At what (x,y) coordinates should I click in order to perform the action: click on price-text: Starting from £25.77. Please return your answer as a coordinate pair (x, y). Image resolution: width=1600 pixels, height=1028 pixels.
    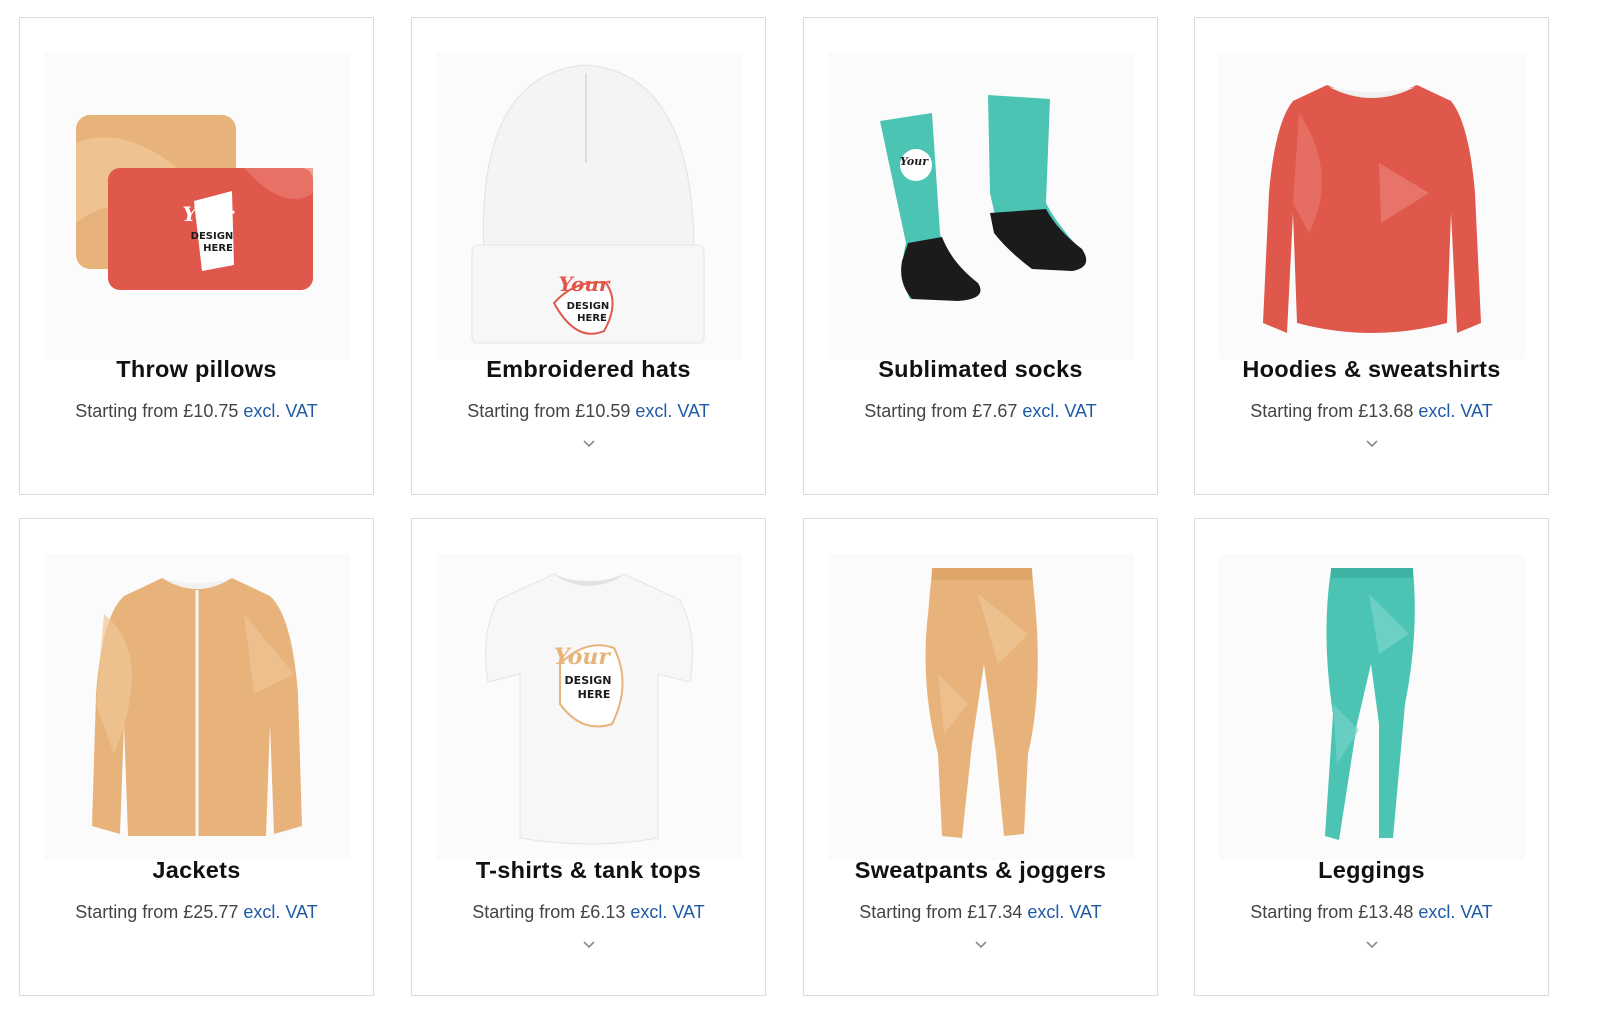
    Looking at the image, I should click on (157, 912).